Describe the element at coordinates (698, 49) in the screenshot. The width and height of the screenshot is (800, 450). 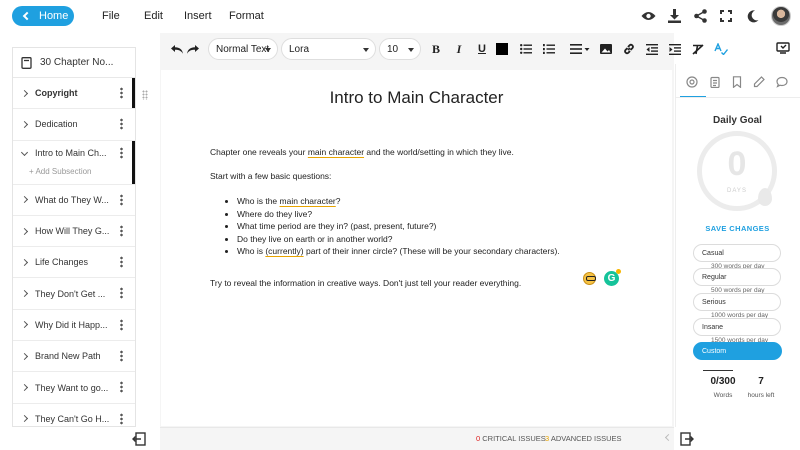
I see `clear-format-icon` at that location.